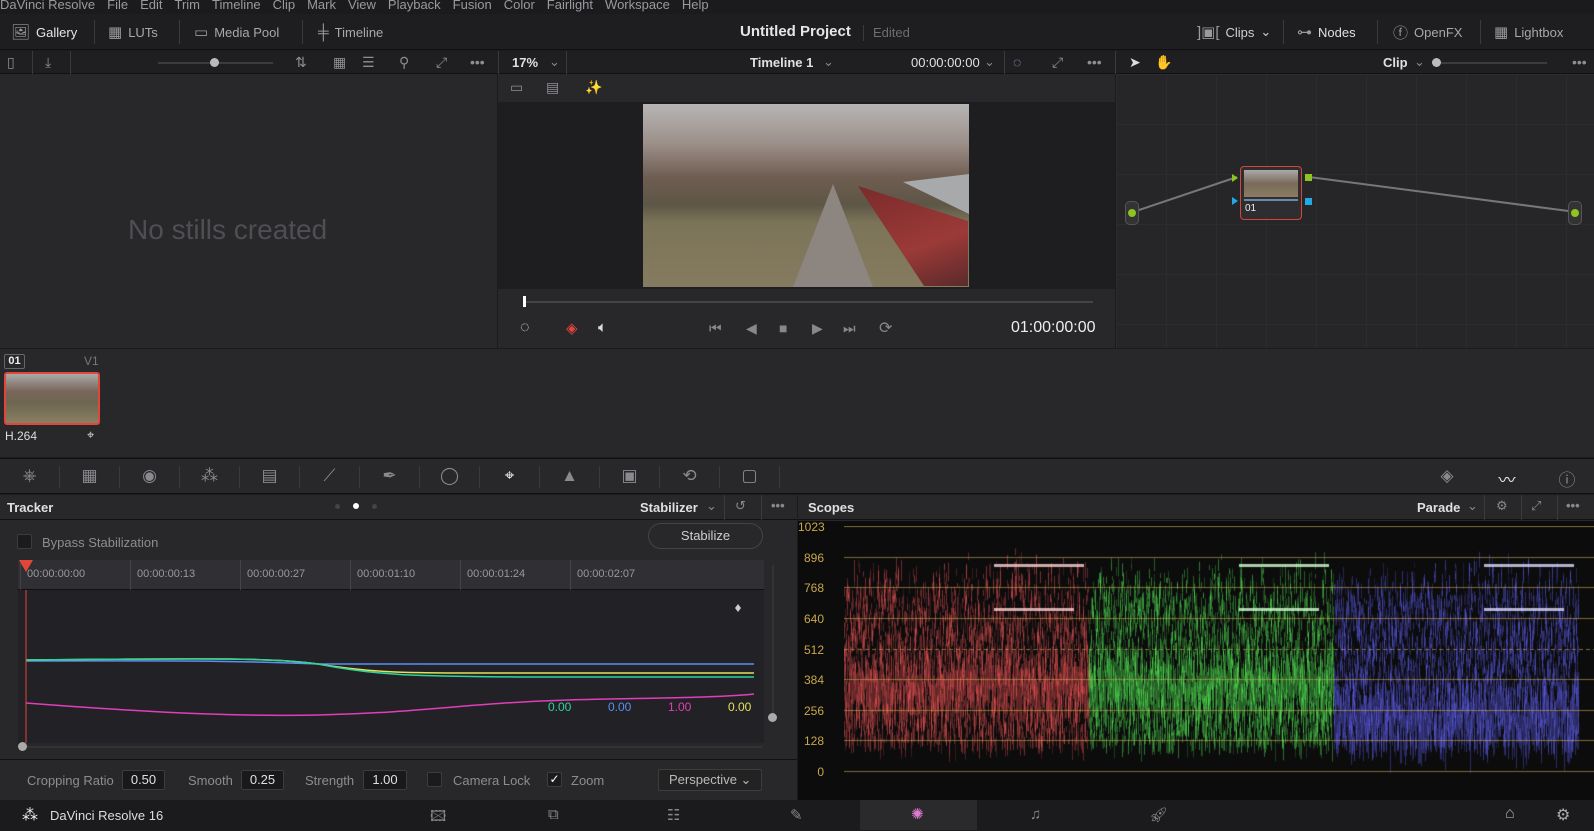  I want to click on tracker-graph: 0.00 0.00 1.00 0.00, so click(391, 666).